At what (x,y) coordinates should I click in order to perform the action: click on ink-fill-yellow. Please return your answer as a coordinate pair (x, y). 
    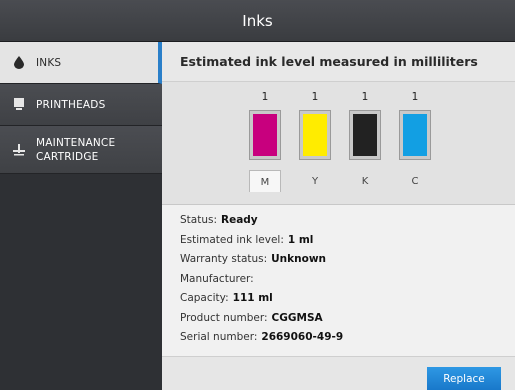
    Looking at the image, I should click on (315, 135).